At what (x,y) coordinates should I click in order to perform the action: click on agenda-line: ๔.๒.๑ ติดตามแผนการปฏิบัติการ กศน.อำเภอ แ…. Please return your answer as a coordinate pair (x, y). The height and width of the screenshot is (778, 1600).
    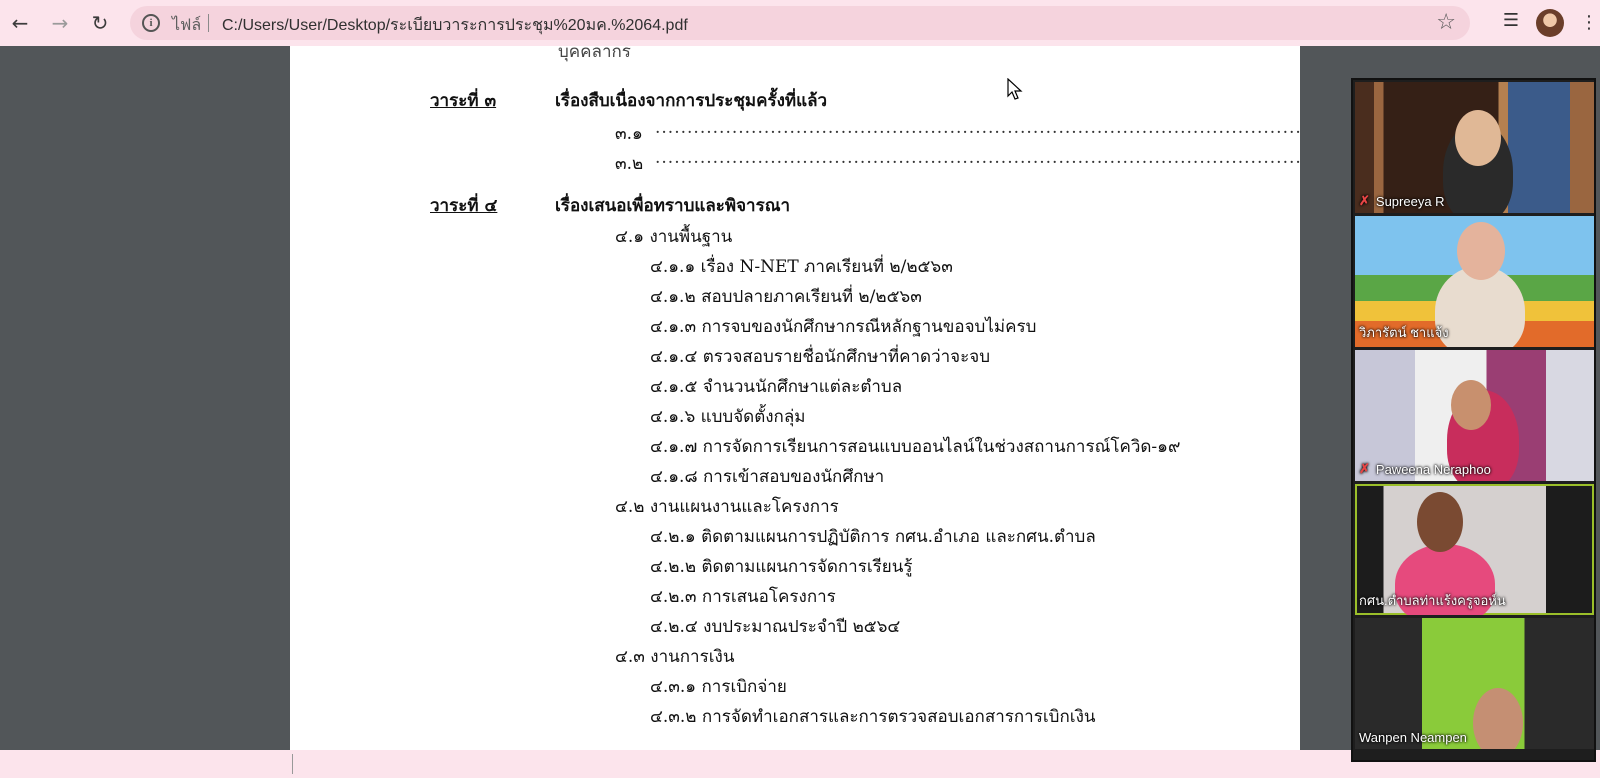
    Looking at the image, I should click on (873, 537).